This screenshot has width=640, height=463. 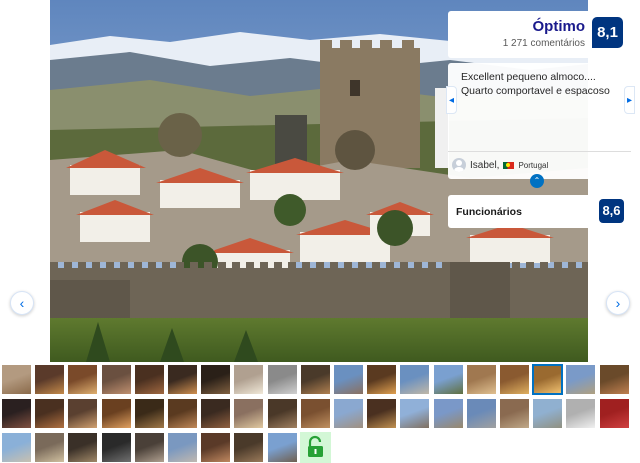 What do you see at coordinates (459, 165) in the screenshot?
I see `user-avatar-icon` at bounding box center [459, 165].